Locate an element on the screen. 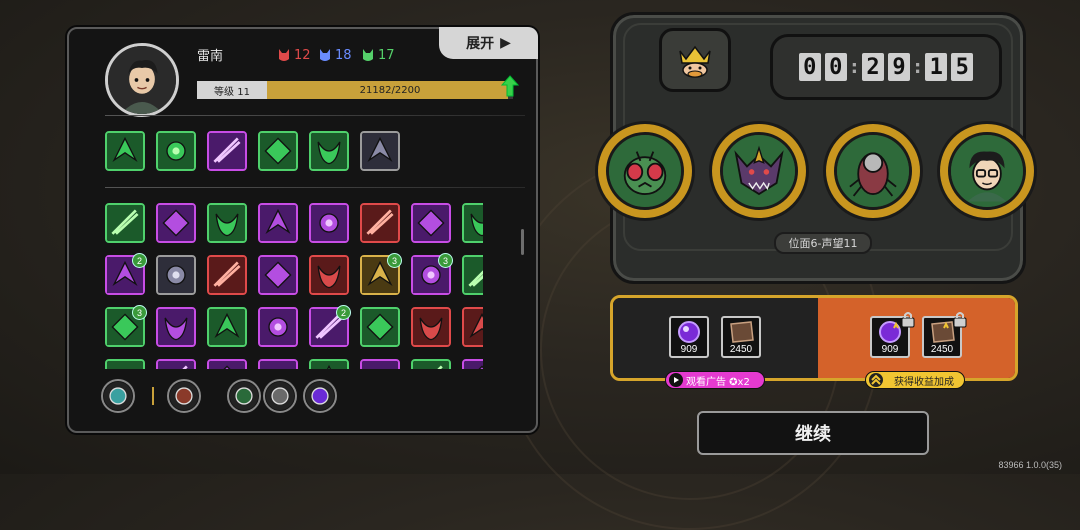 This screenshot has height=530, width=1080. purple-orb-skill-icon is located at coordinates (227, 151).